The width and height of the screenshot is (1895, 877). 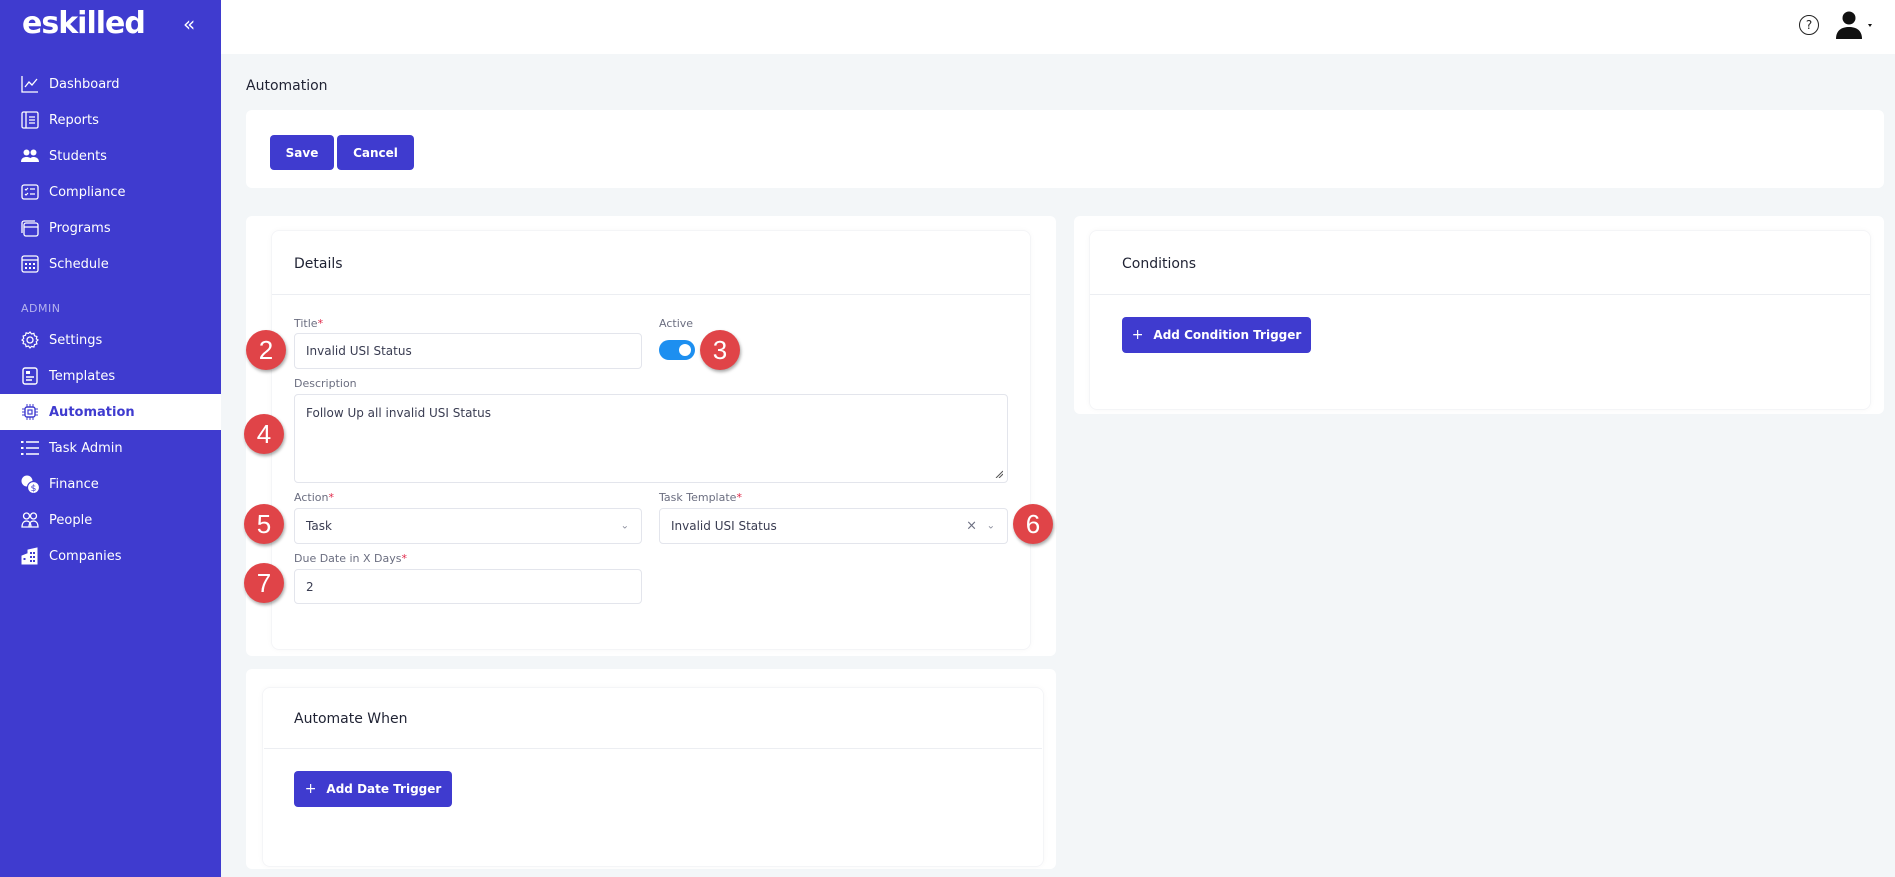 What do you see at coordinates (287, 86) in the screenshot?
I see `page-title: Automation` at bounding box center [287, 86].